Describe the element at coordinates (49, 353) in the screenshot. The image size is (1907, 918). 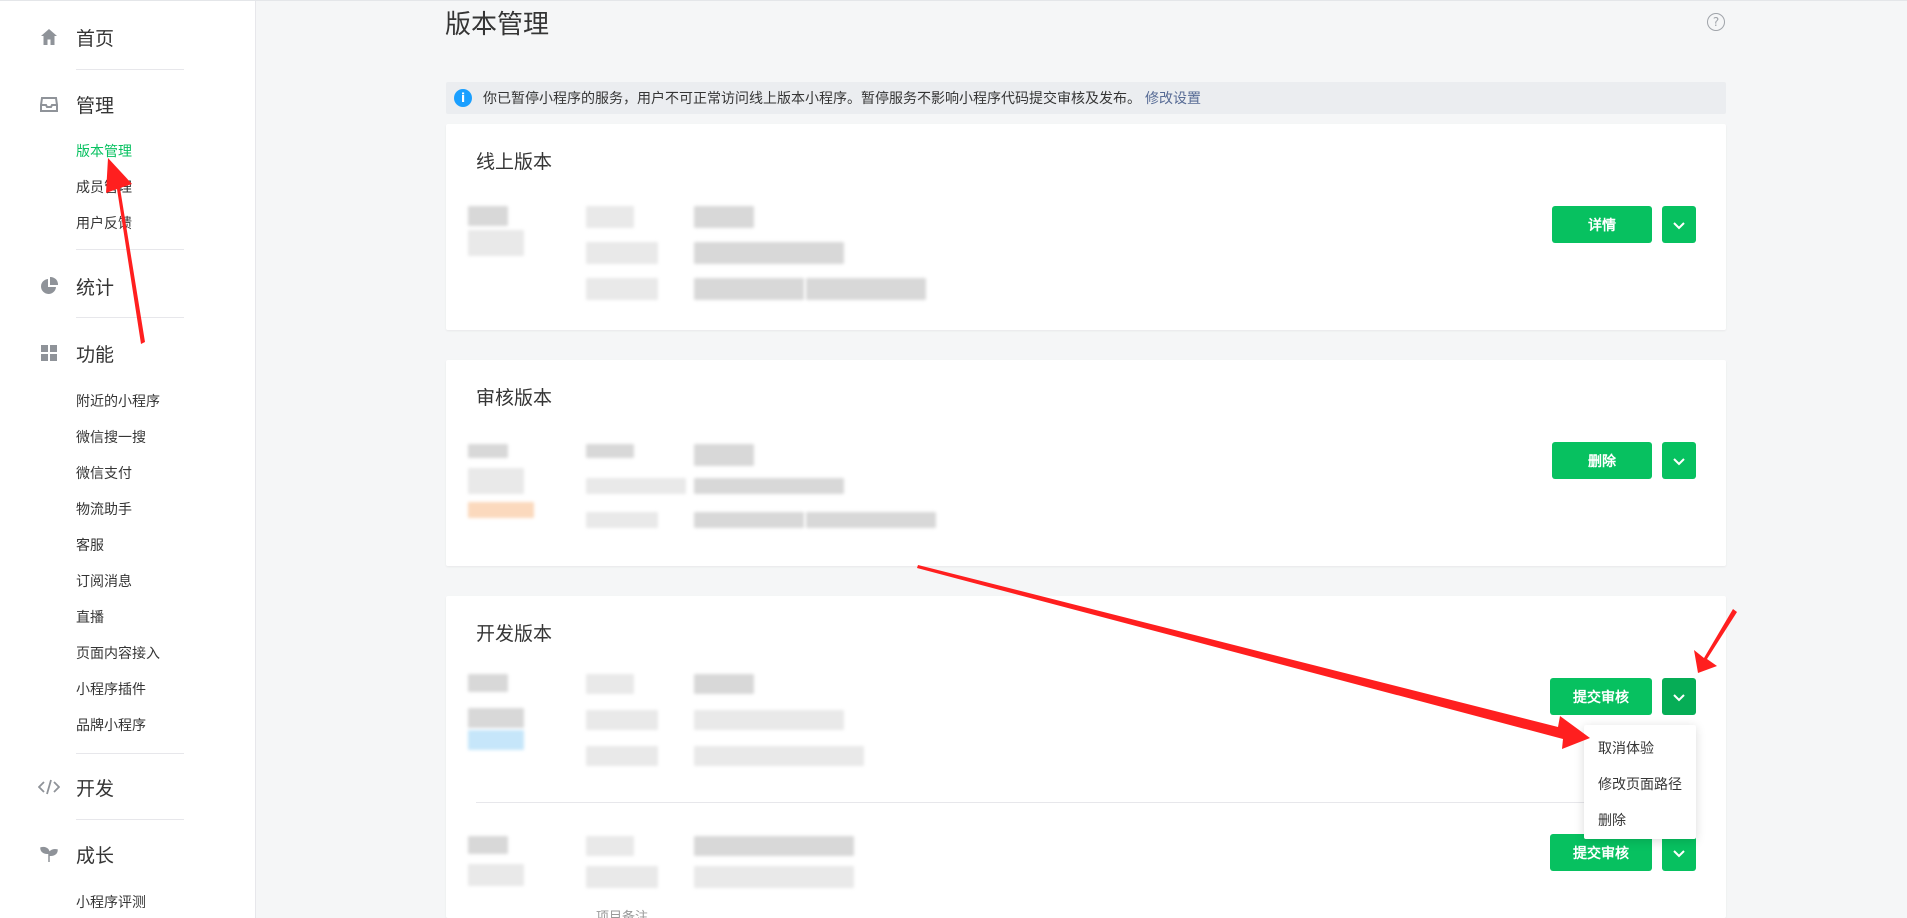
I see `grid-icon` at that location.